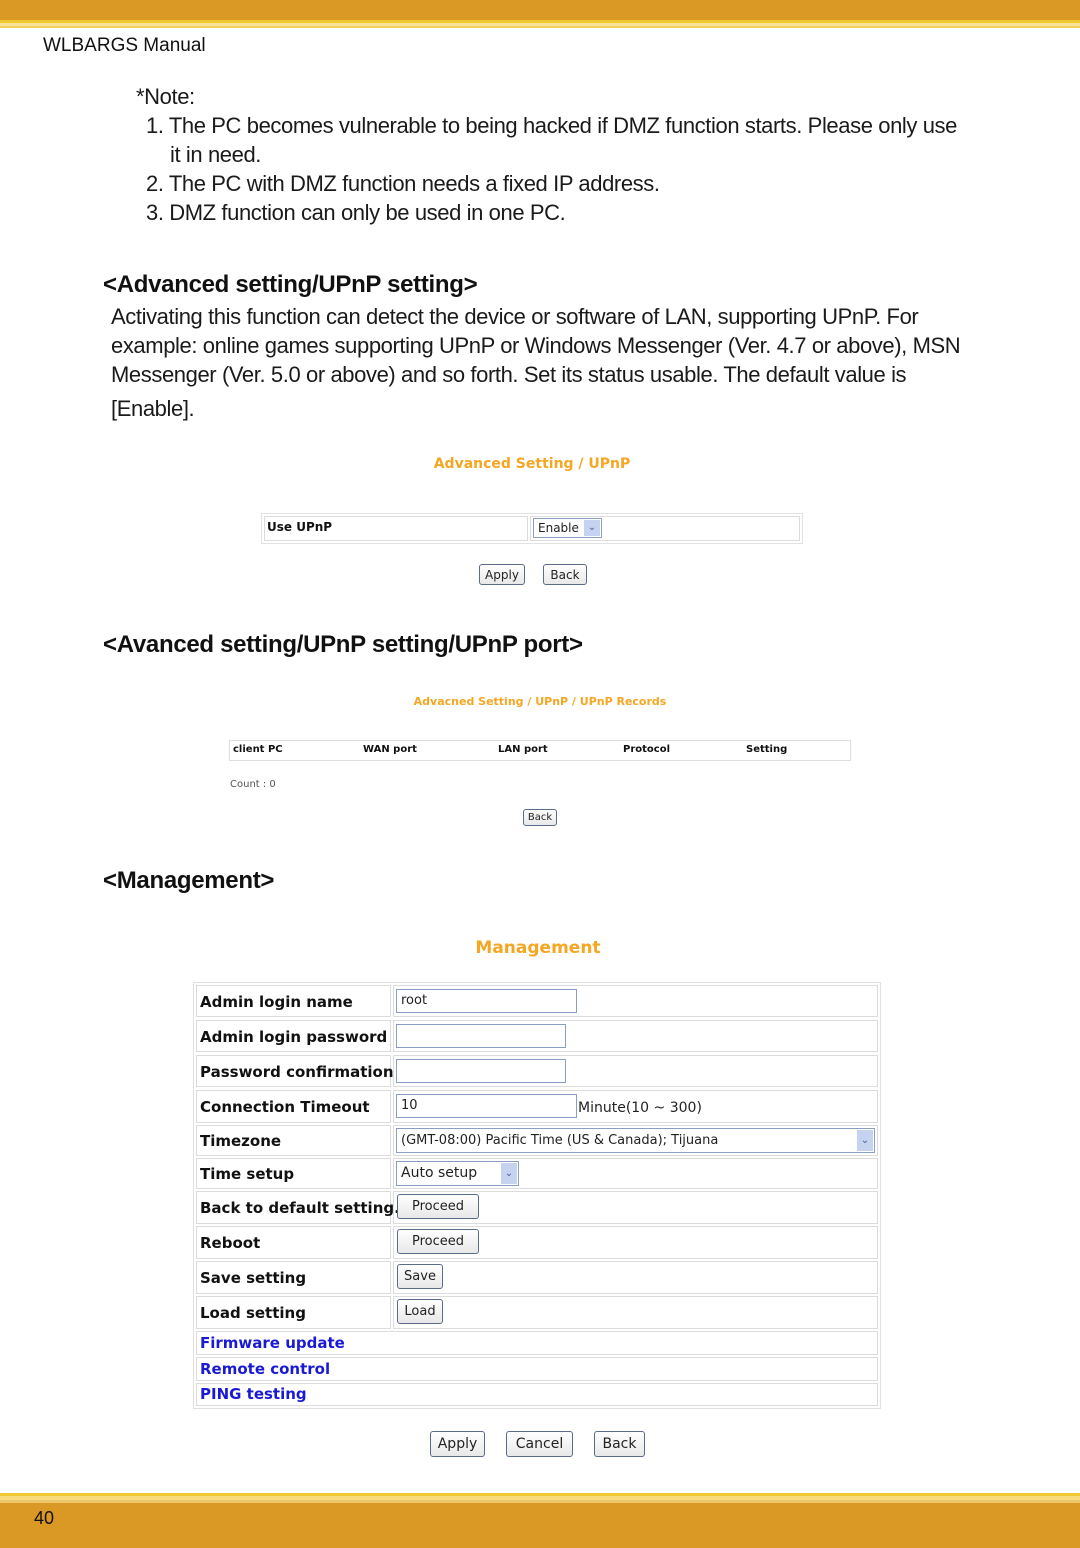  What do you see at coordinates (438, 1241) in the screenshot?
I see `reboot-proceed-button: Proceed` at bounding box center [438, 1241].